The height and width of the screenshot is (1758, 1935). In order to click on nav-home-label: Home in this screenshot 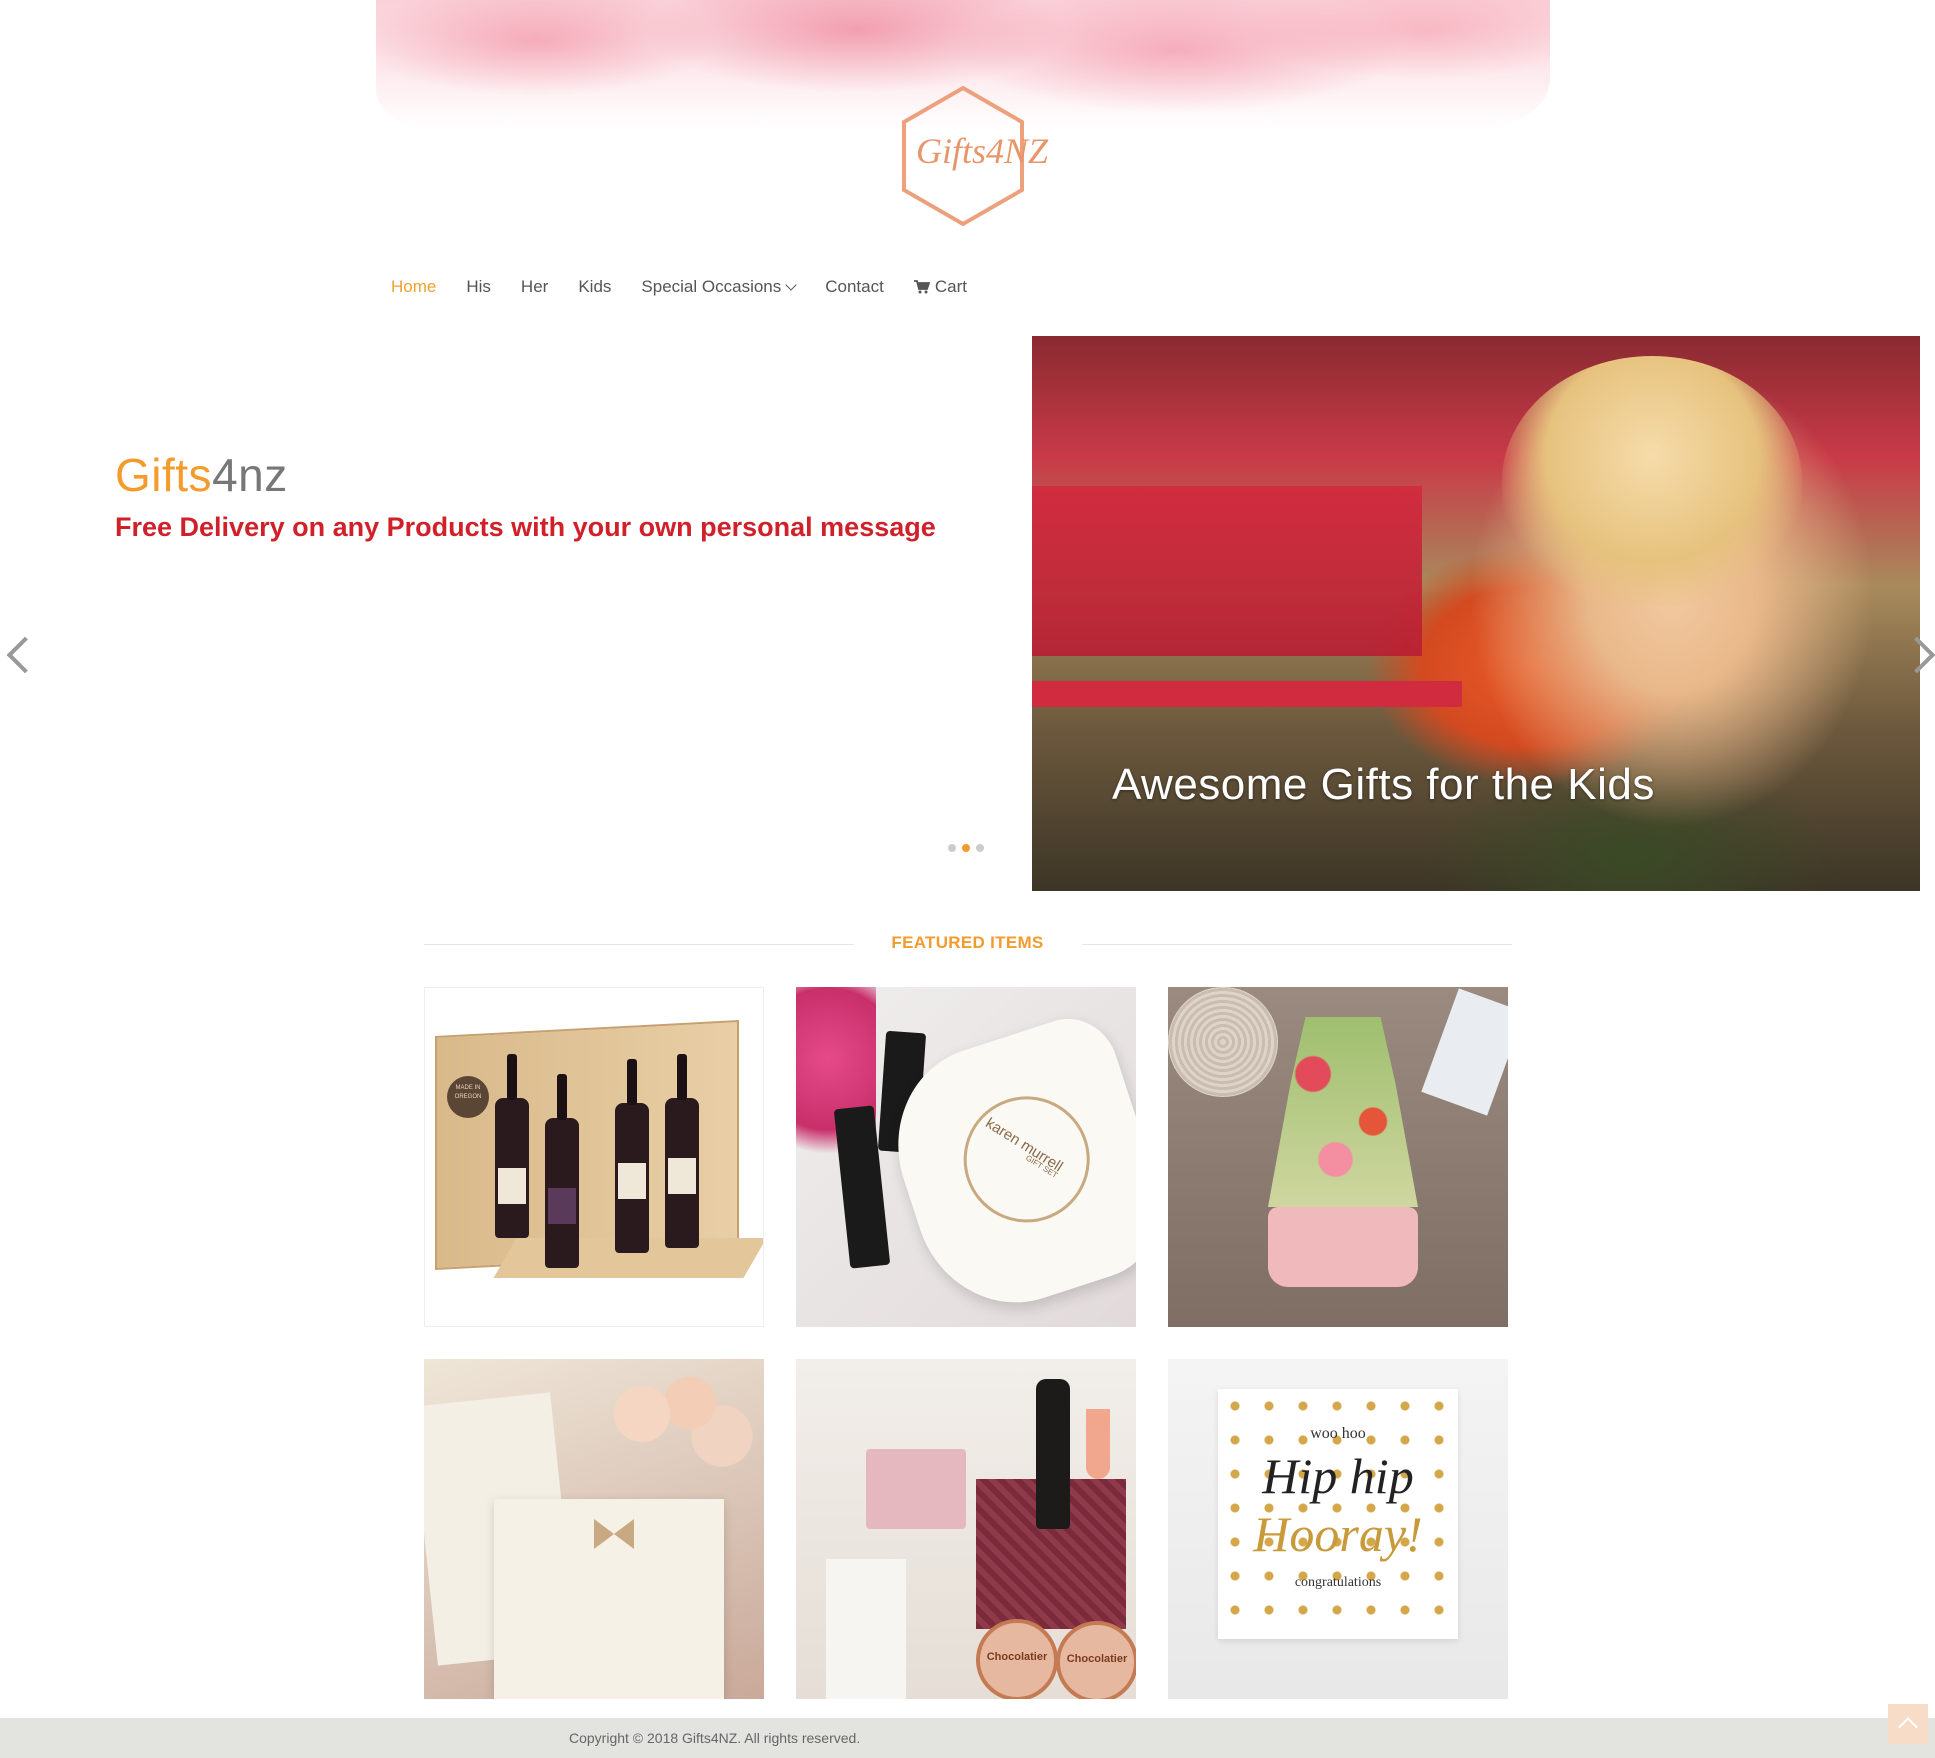, I will do `click(414, 286)`.